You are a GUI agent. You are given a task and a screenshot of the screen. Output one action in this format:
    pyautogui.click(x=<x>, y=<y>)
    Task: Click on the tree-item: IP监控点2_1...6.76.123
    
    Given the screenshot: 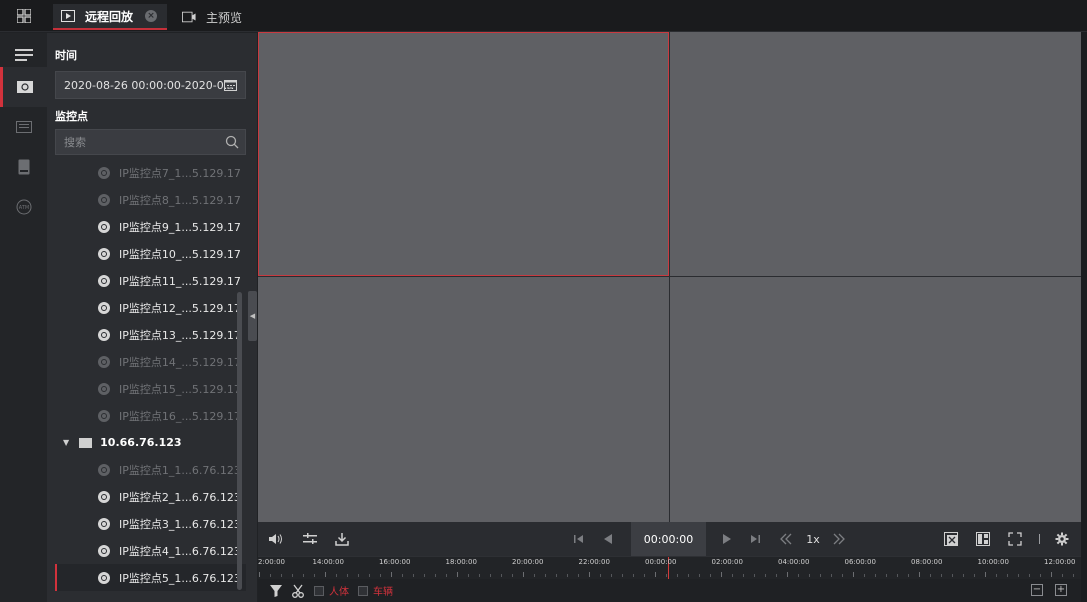 What is the action you would take?
    pyautogui.click(x=150, y=496)
    